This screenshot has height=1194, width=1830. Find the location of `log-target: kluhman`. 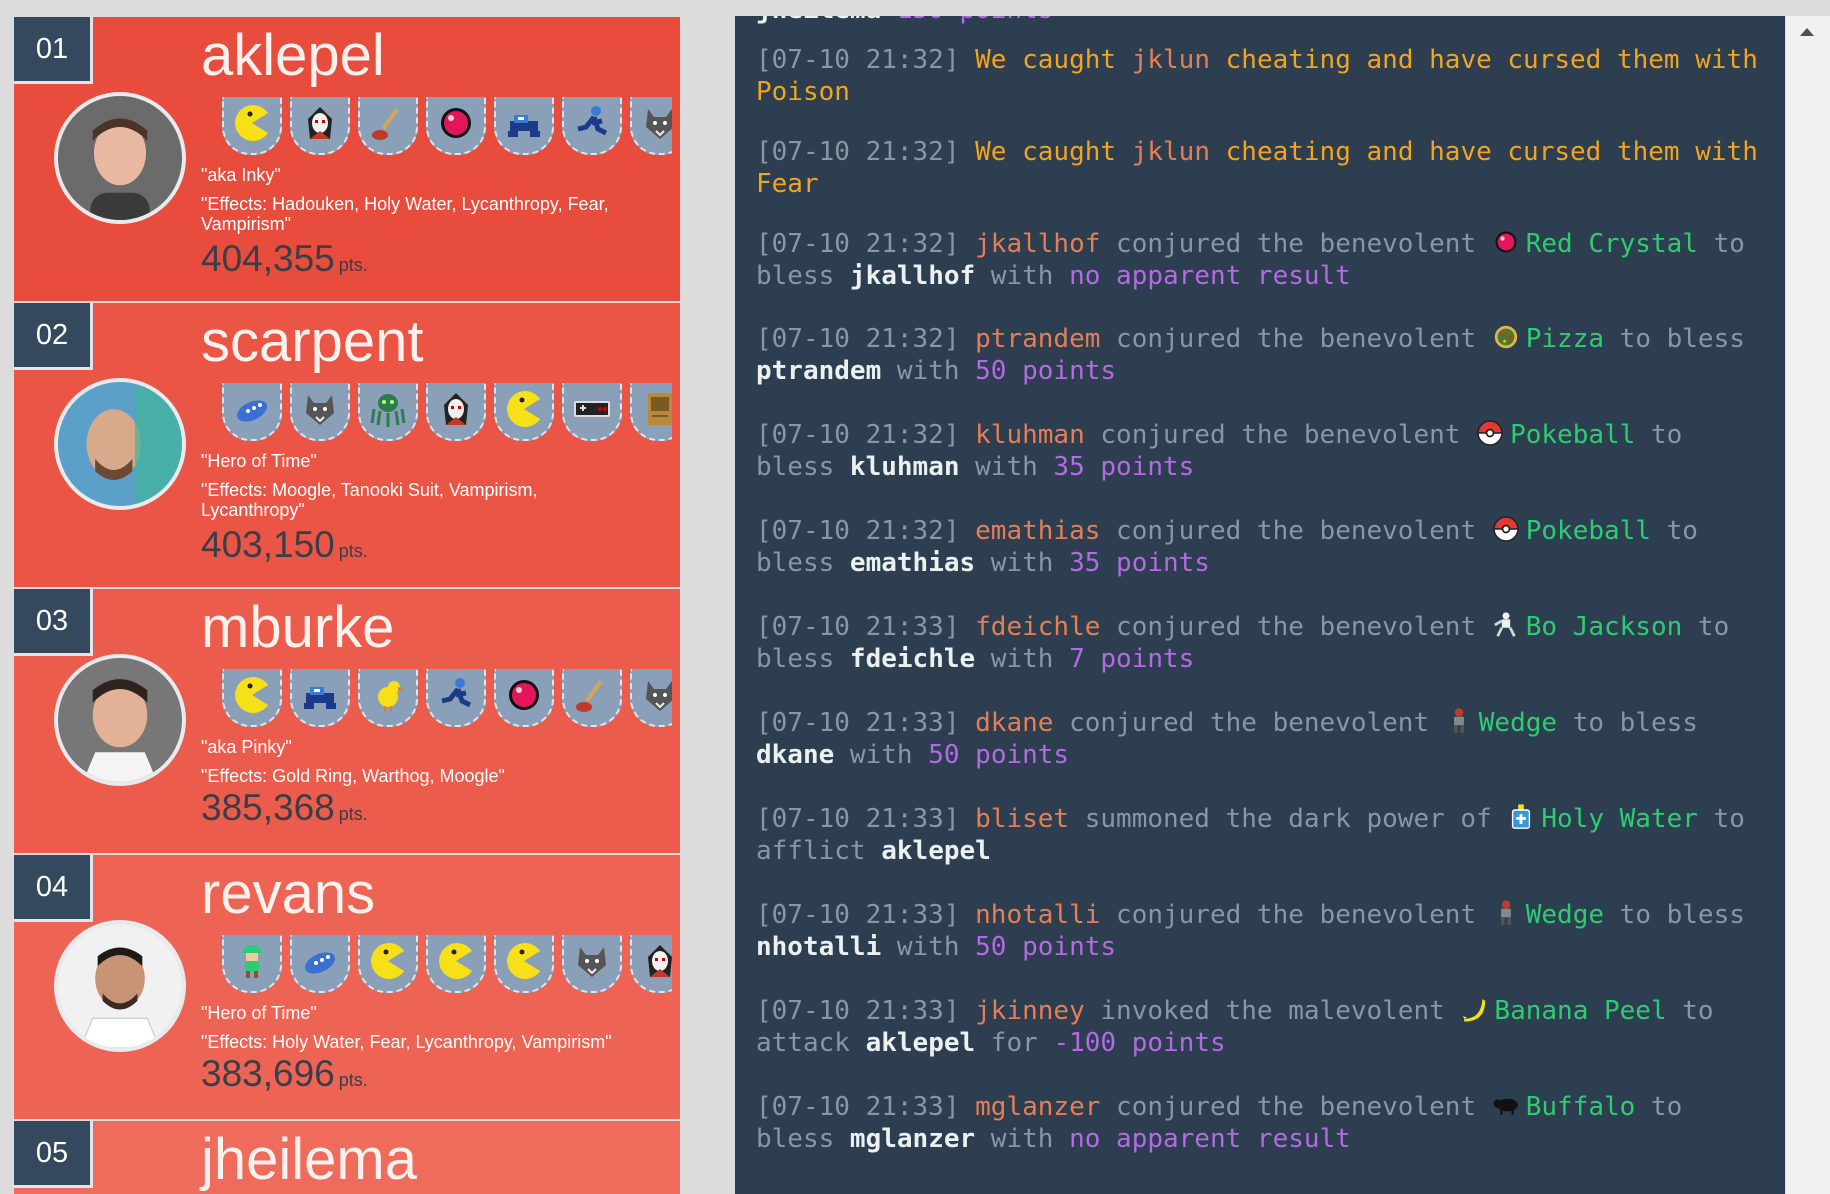

log-target: kluhman is located at coordinates (905, 467).